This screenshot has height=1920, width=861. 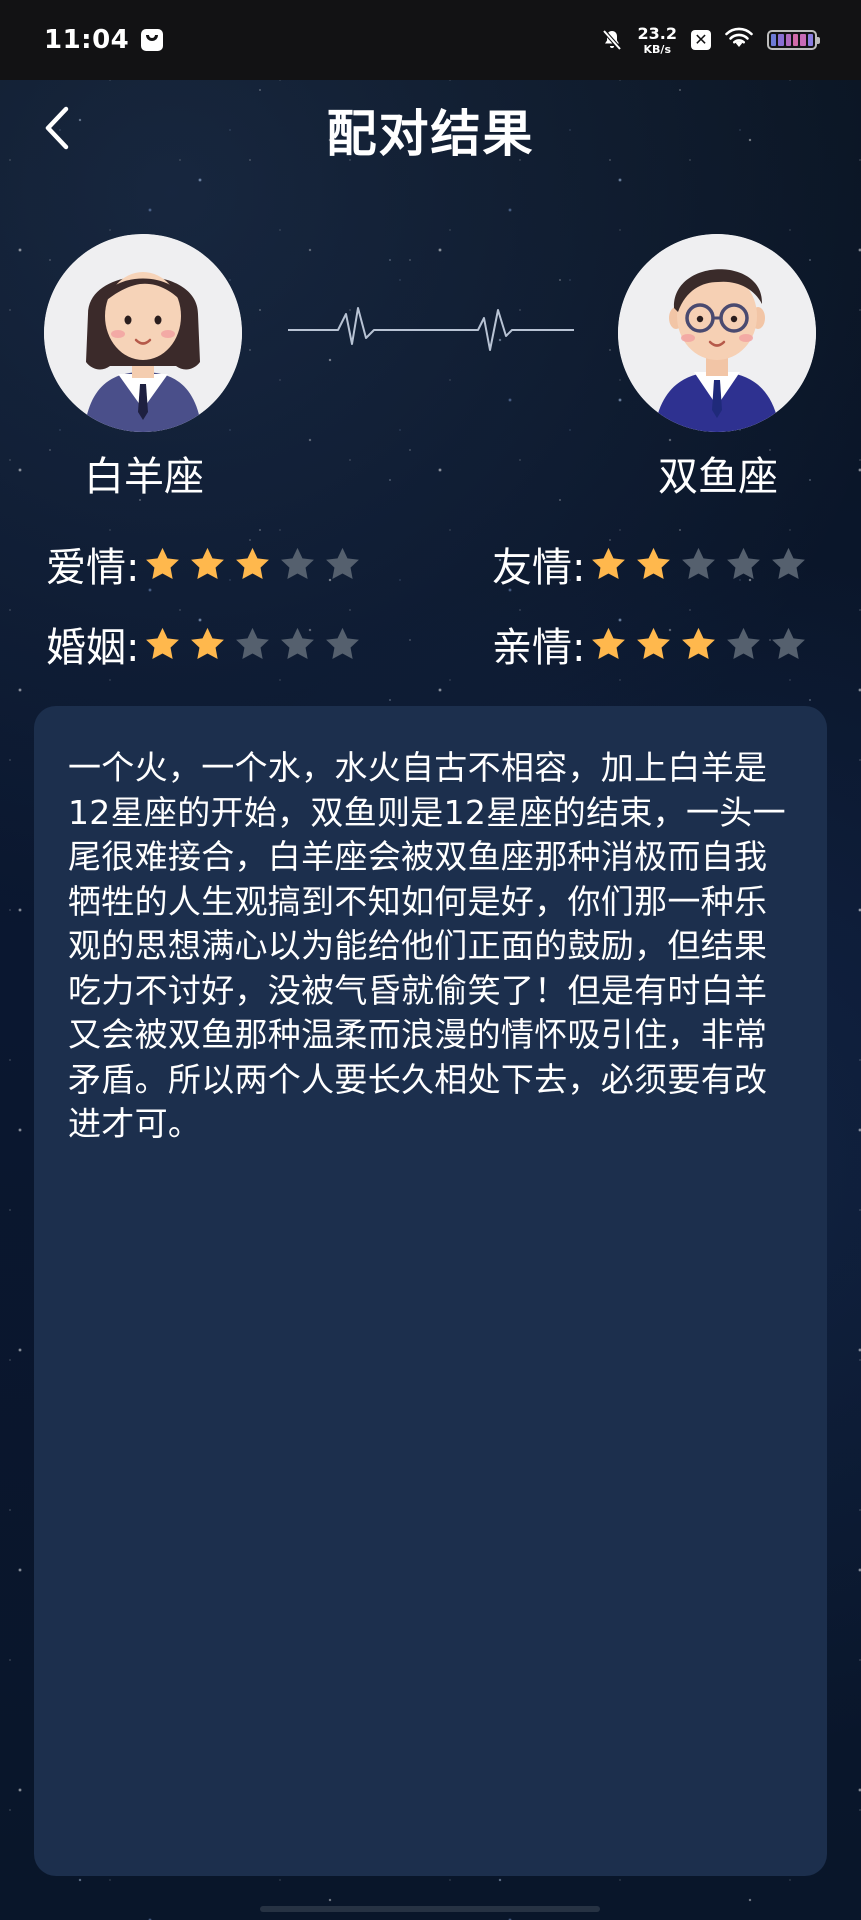 What do you see at coordinates (657, 49) in the screenshot?
I see `network-speed-unit: KB/s` at bounding box center [657, 49].